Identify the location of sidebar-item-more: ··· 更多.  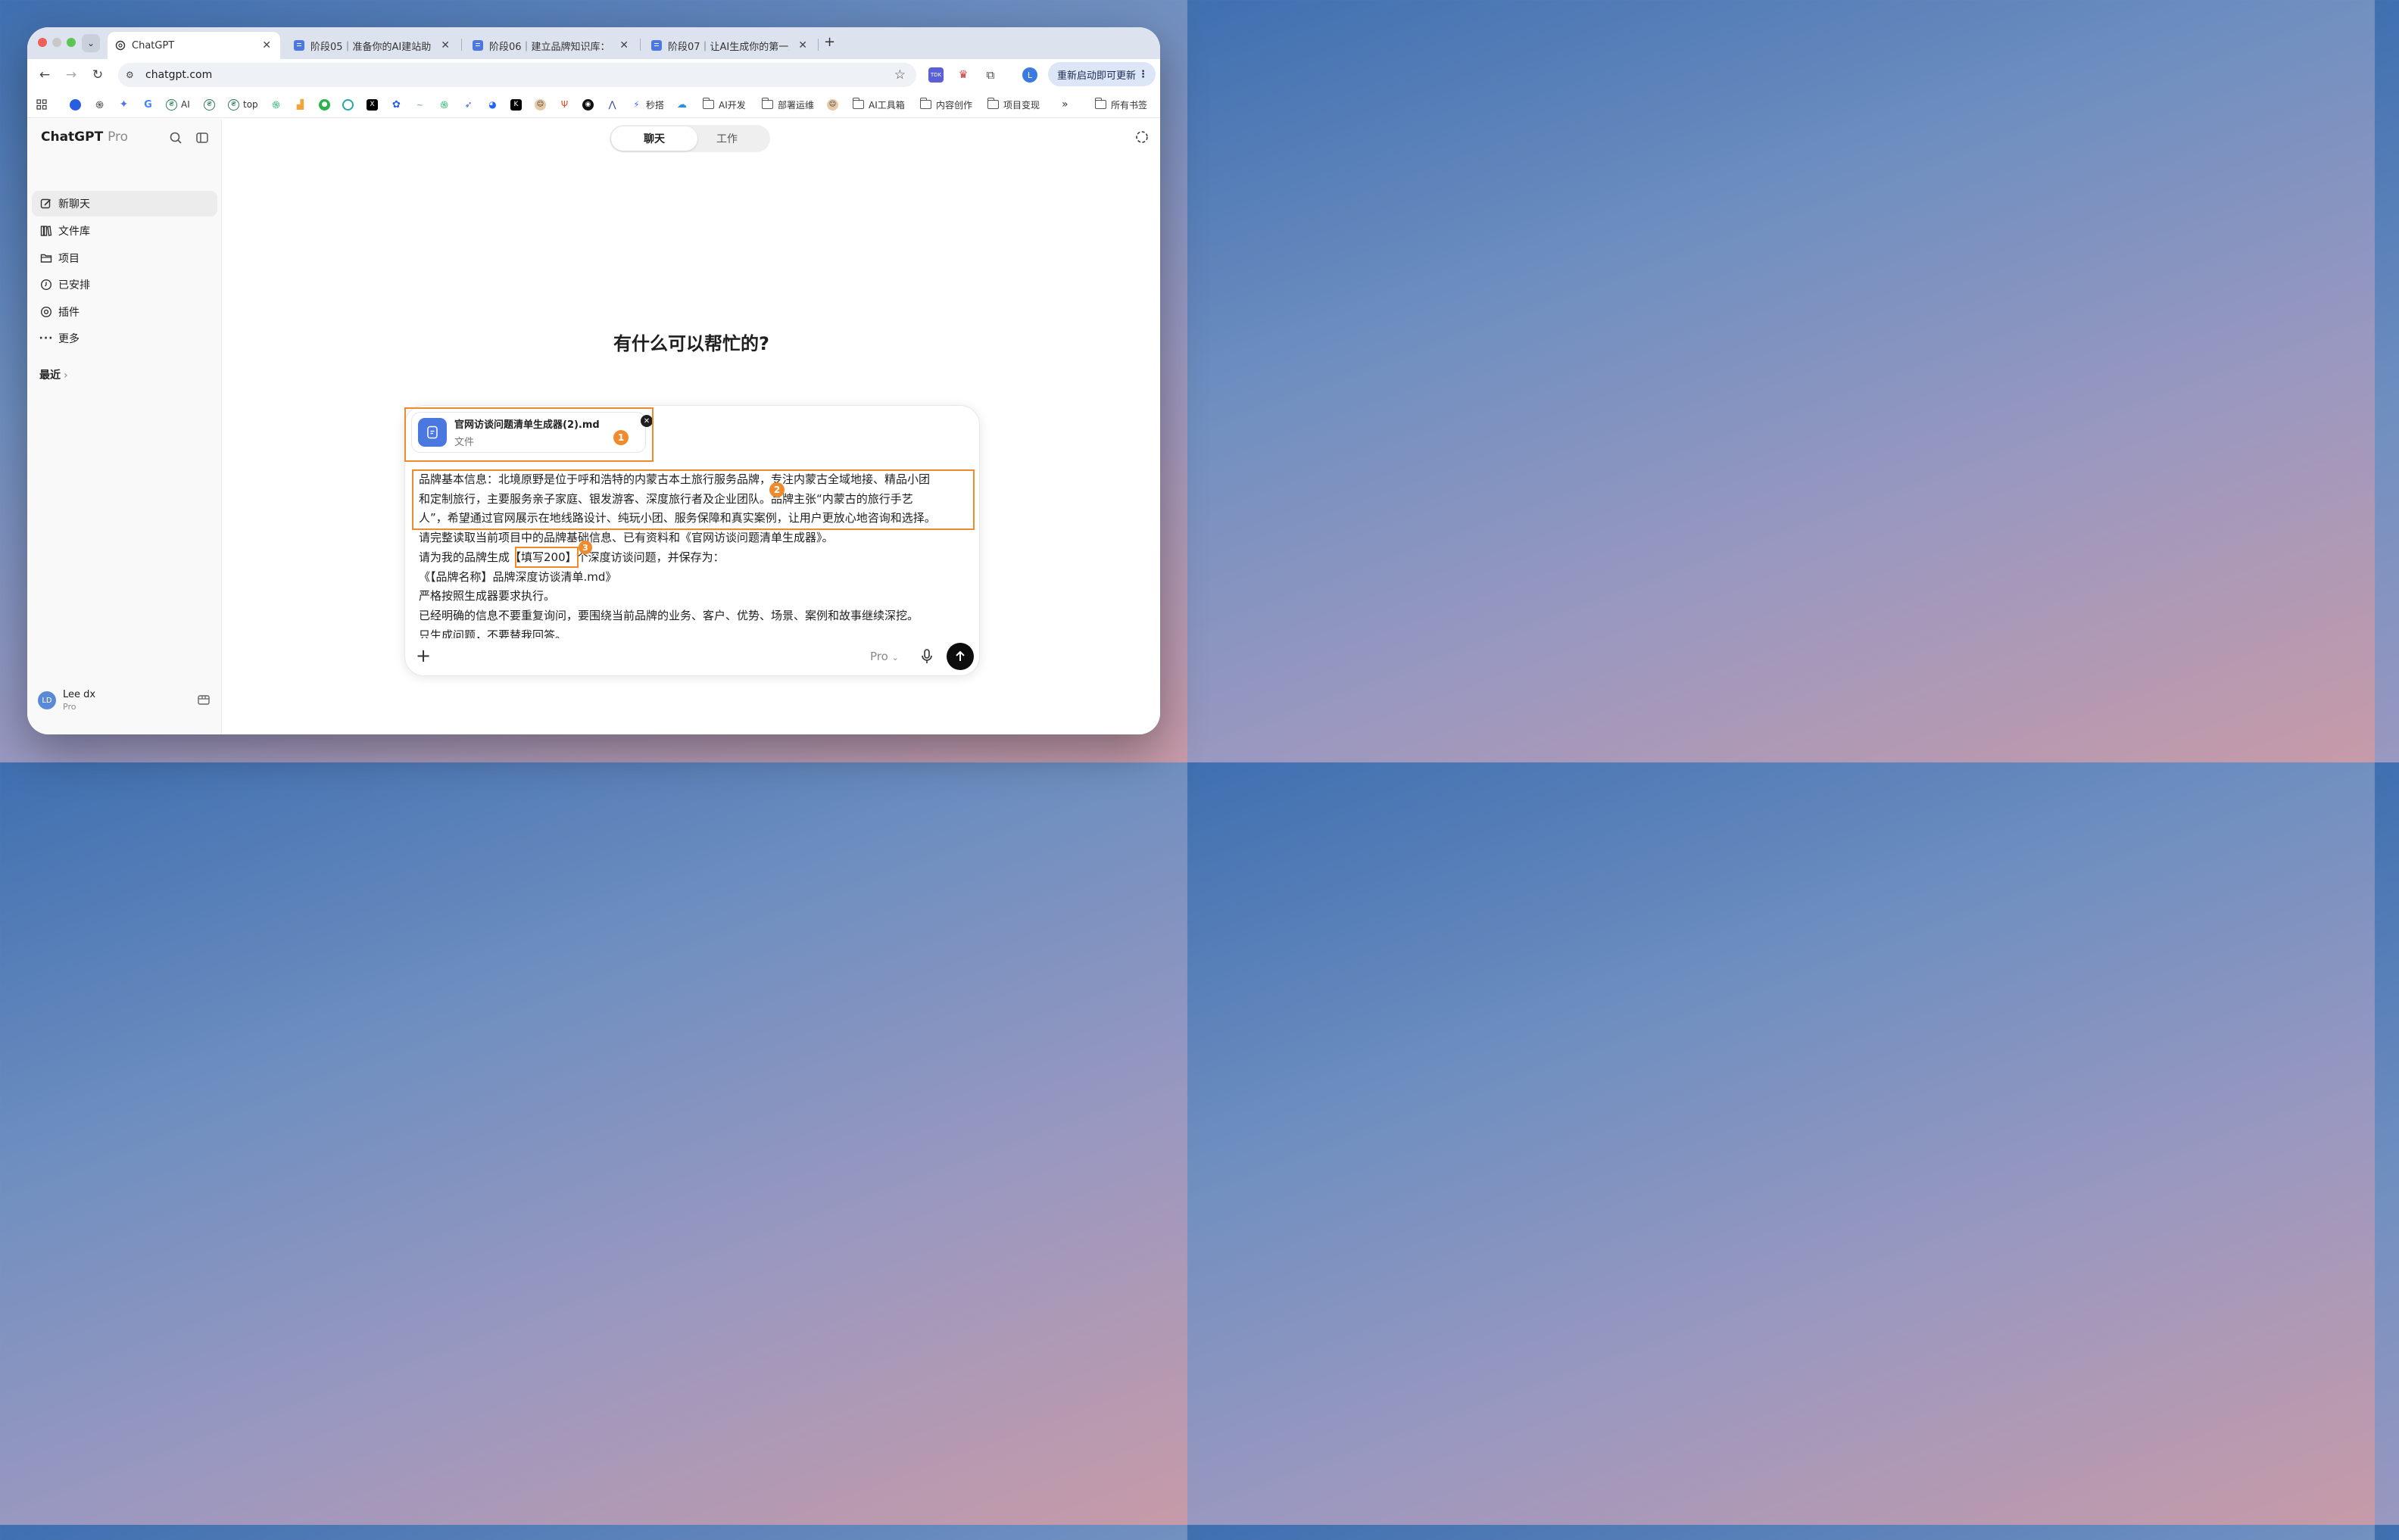
(124, 339).